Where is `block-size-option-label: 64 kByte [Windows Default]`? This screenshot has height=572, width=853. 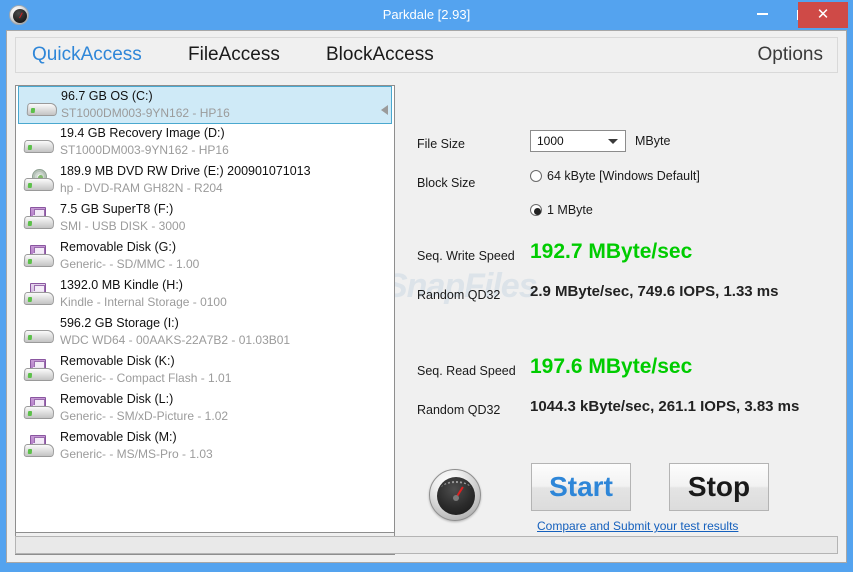
block-size-option-label: 64 kByte [Windows Default] is located at coordinates (623, 176).